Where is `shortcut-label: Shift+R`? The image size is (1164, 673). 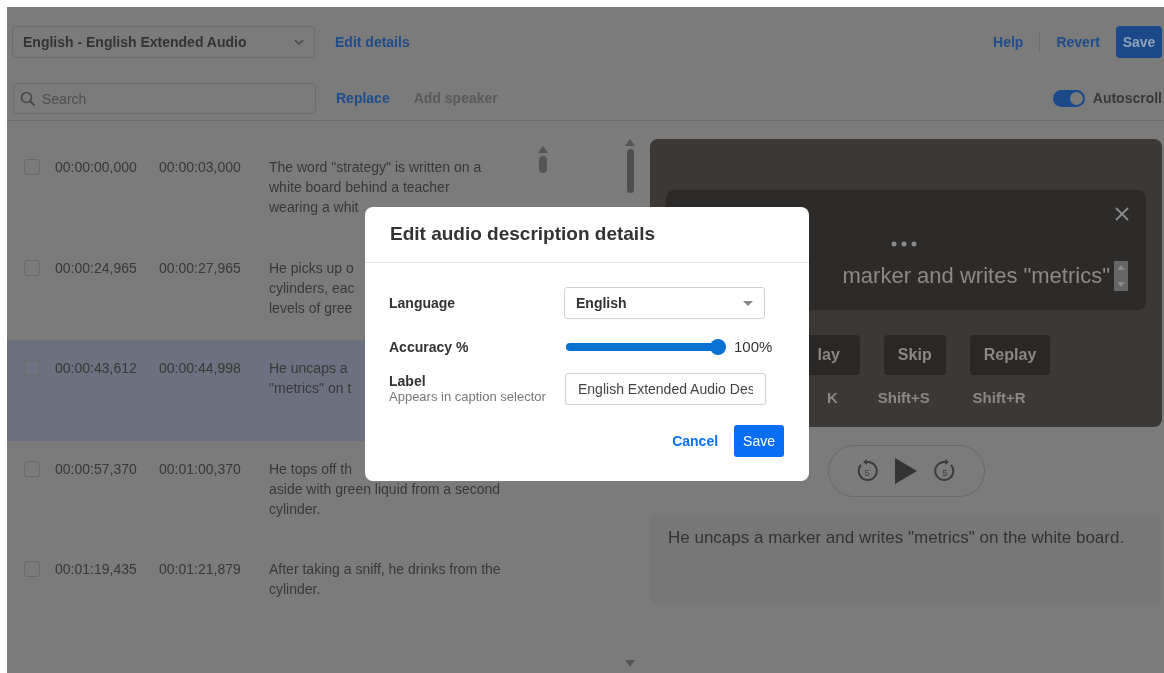 shortcut-label: Shift+R is located at coordinates (999, 398).